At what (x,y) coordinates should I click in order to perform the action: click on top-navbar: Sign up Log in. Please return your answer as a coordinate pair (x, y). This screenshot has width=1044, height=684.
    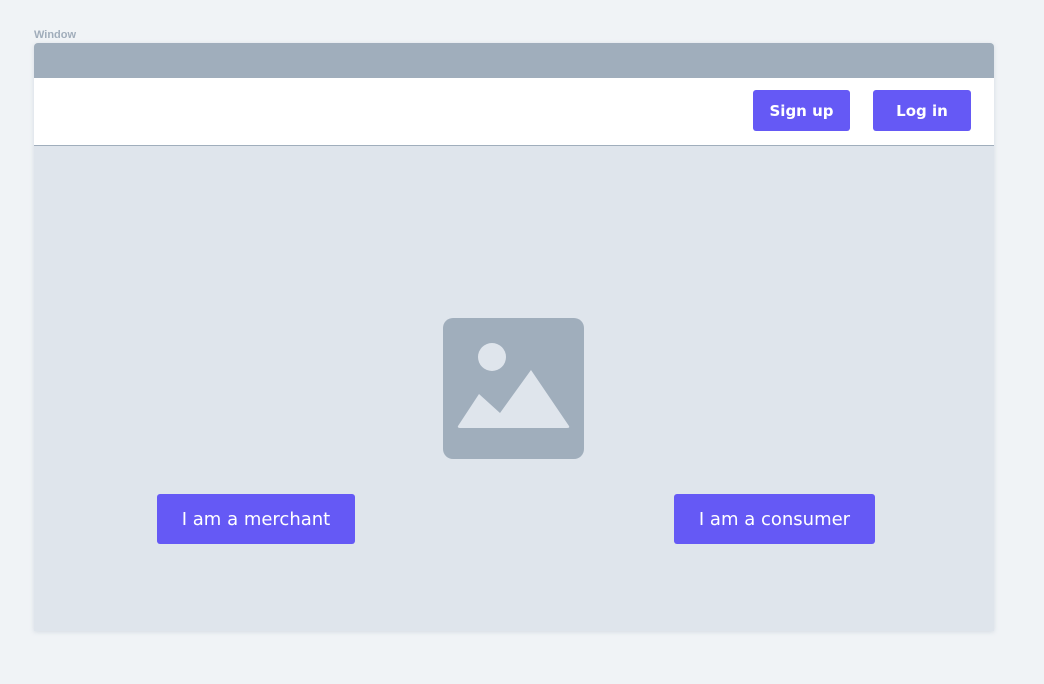
    Looking at the image, I should click on (514, 112).